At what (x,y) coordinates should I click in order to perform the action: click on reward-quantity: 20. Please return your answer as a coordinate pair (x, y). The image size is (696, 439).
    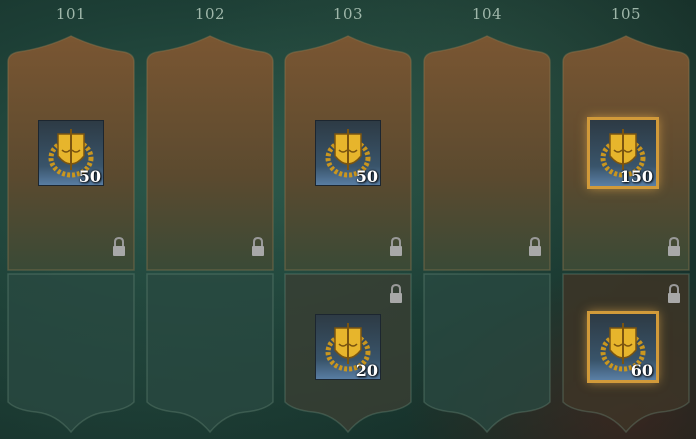
    Looking at the image, I should click on (366, 370).